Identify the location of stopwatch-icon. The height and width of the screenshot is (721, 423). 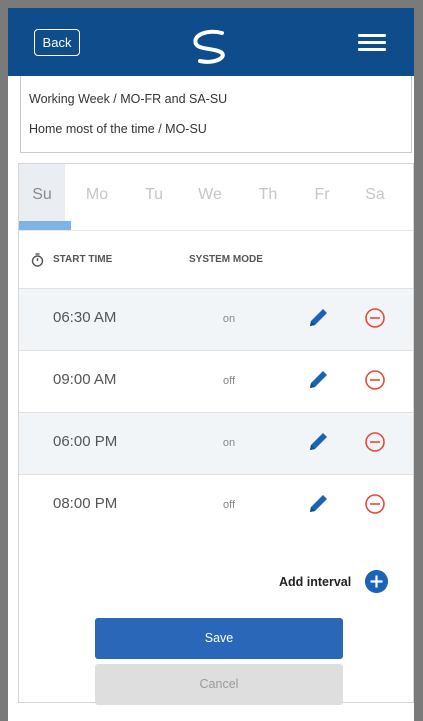
(37, 260).